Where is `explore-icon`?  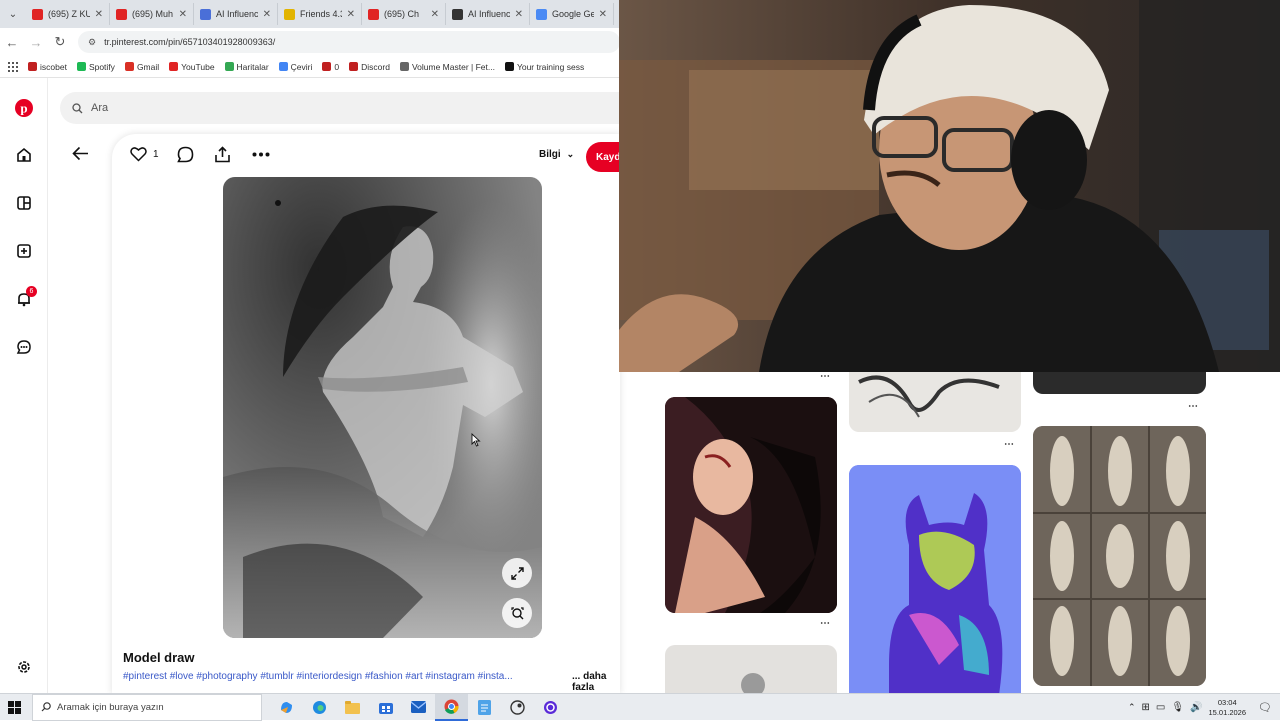 explore-icon is located at coordinates (24, 203).